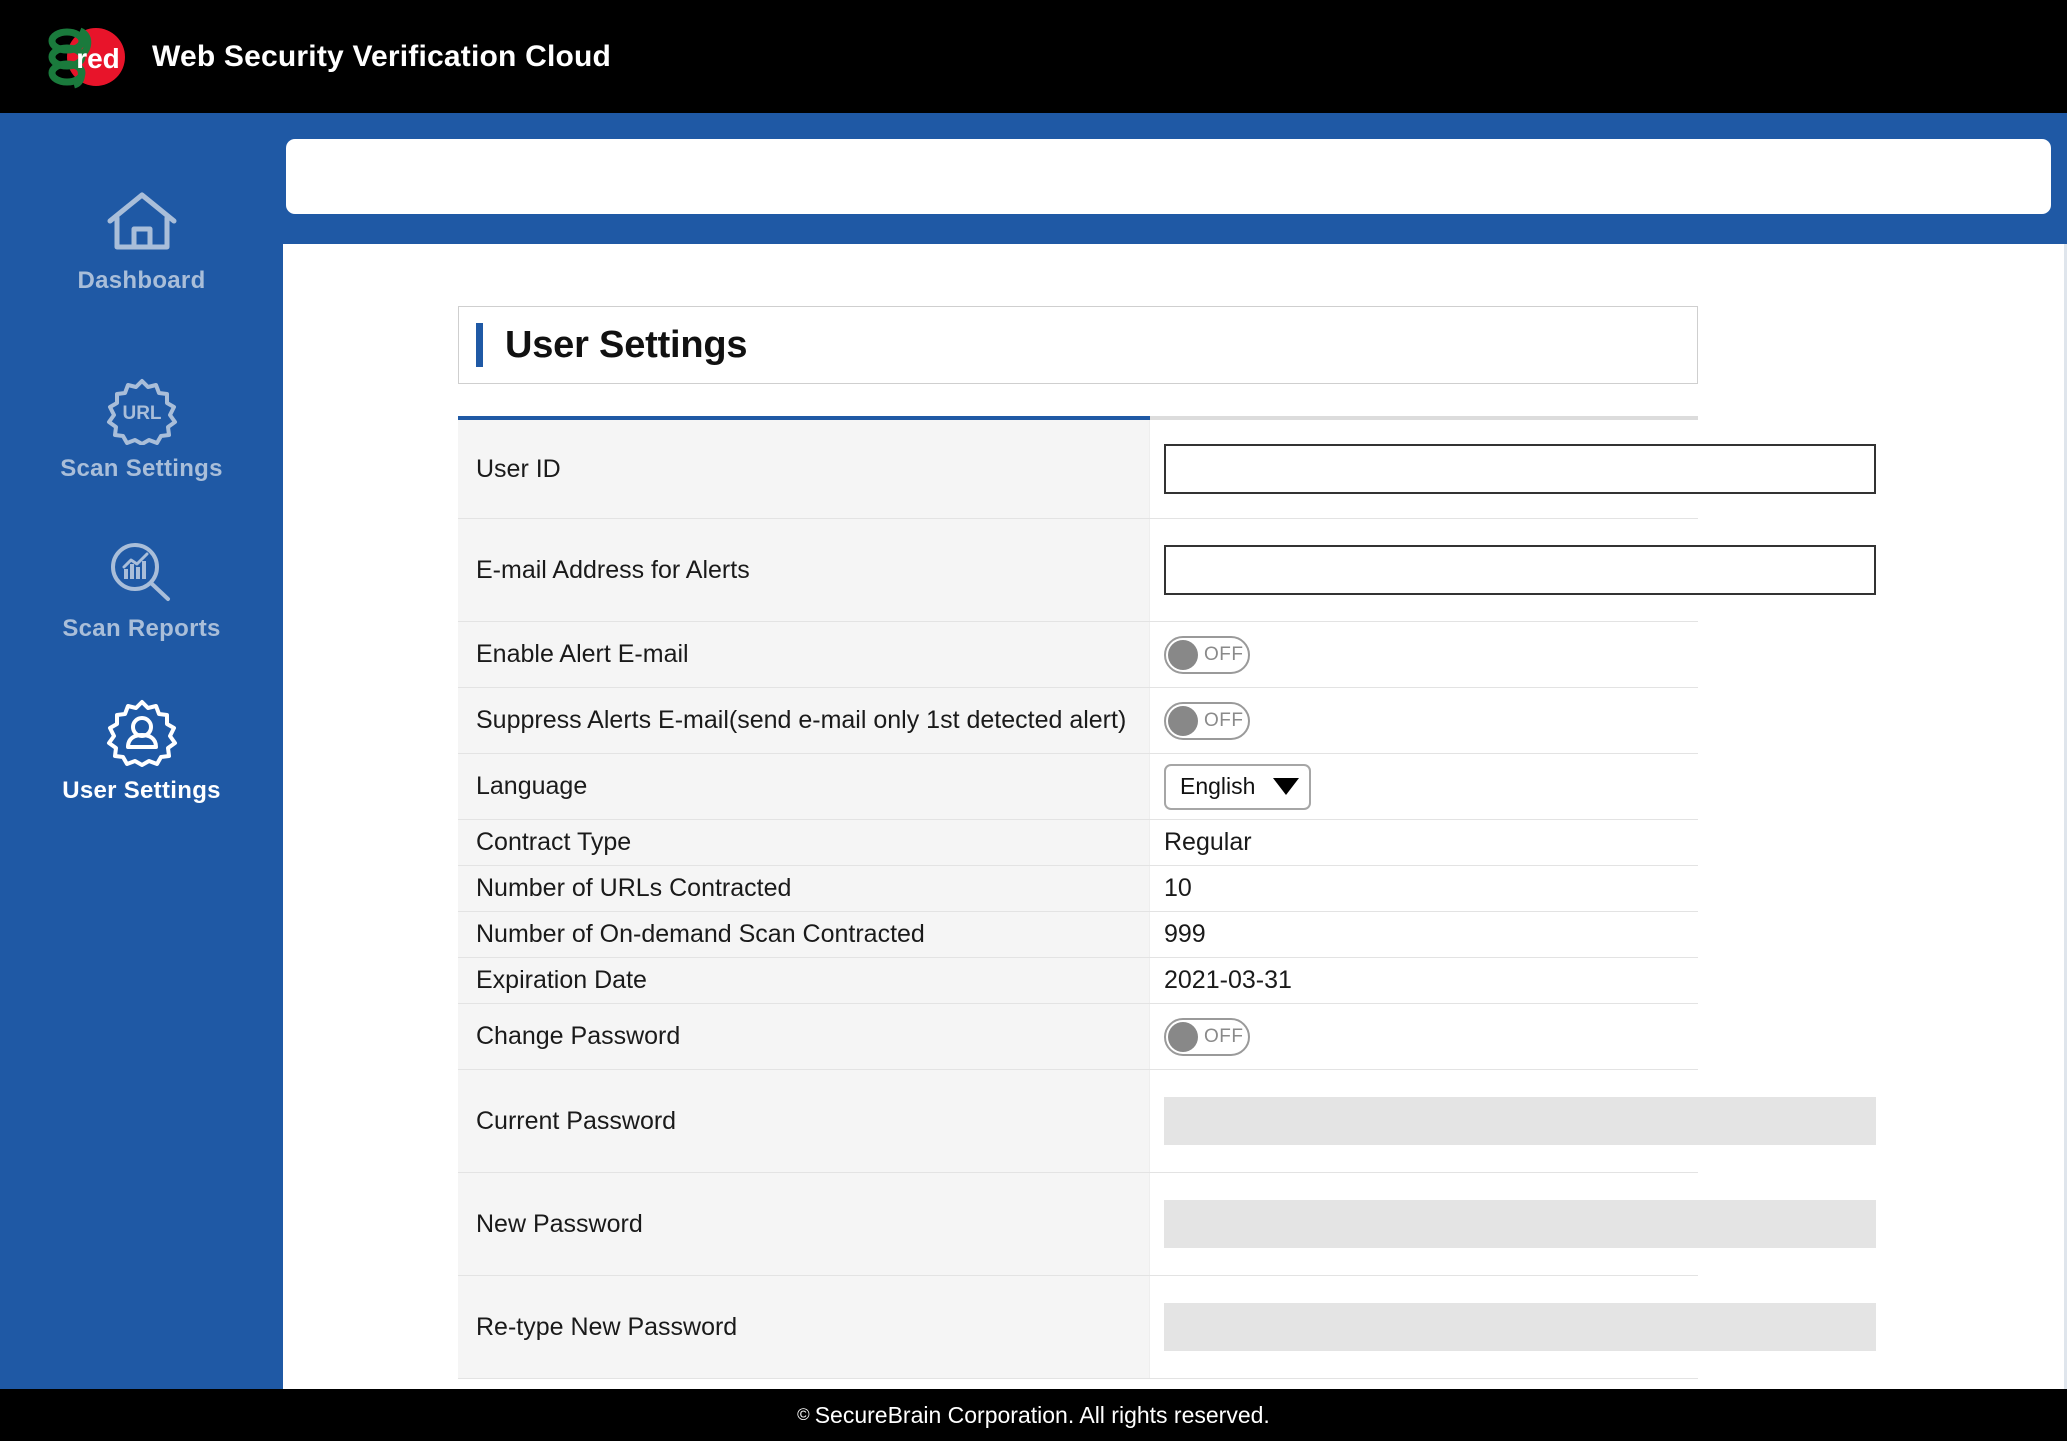  What do you see at coordinates (382, 56) in the screenshot?
I see `app-title: Web Security Verification Cloud` at bounding box center [382, 56].